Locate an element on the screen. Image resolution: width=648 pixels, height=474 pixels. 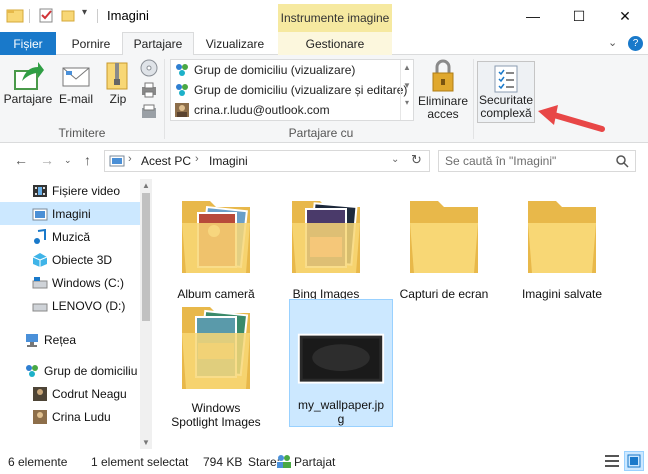
help-icon: ? is located at coordinates (635, 43).